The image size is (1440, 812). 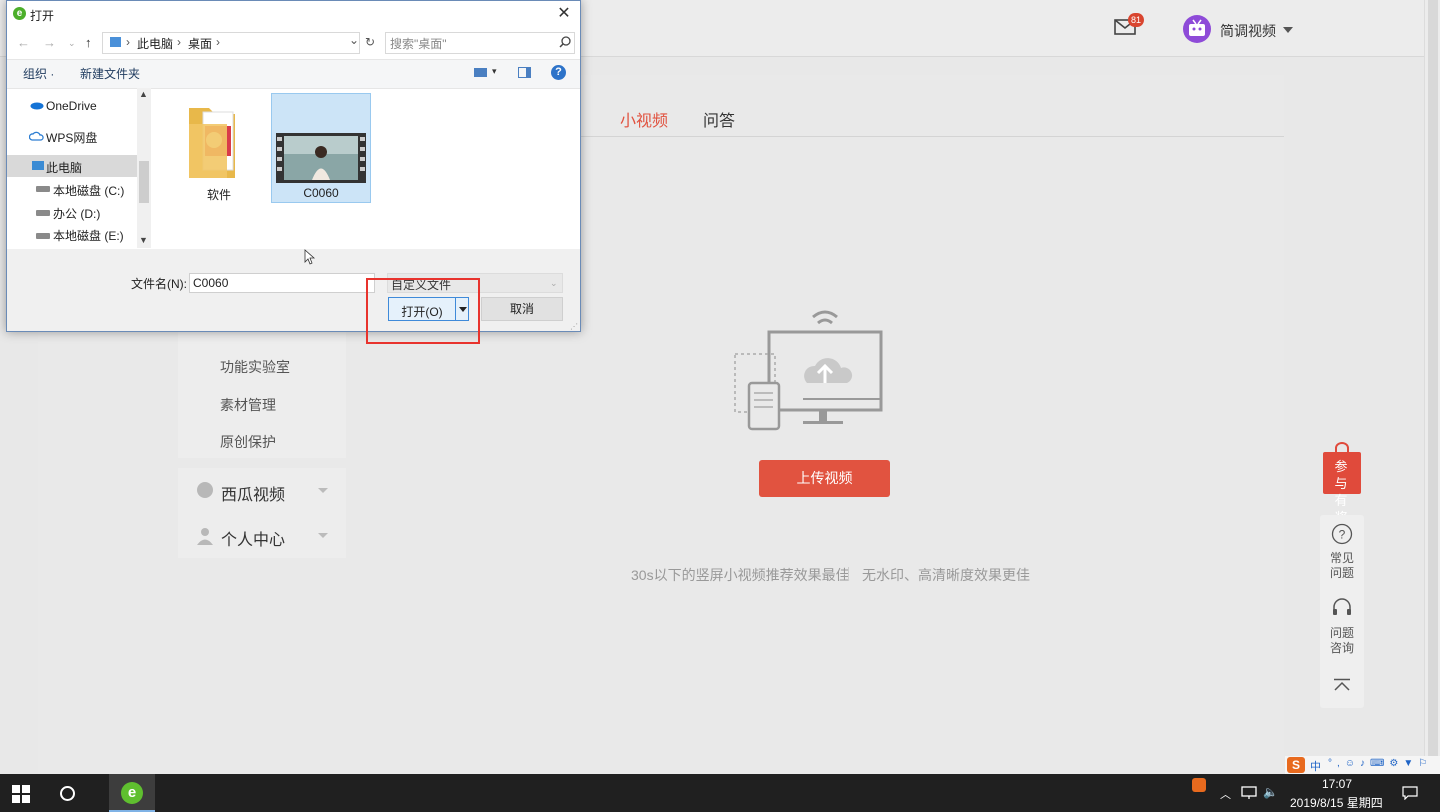 What do you see at coordinates (1336, 802) in the screenshot?
I see `clock-date: 2019/8/15 星期四` at bounding box center [1336, 802].